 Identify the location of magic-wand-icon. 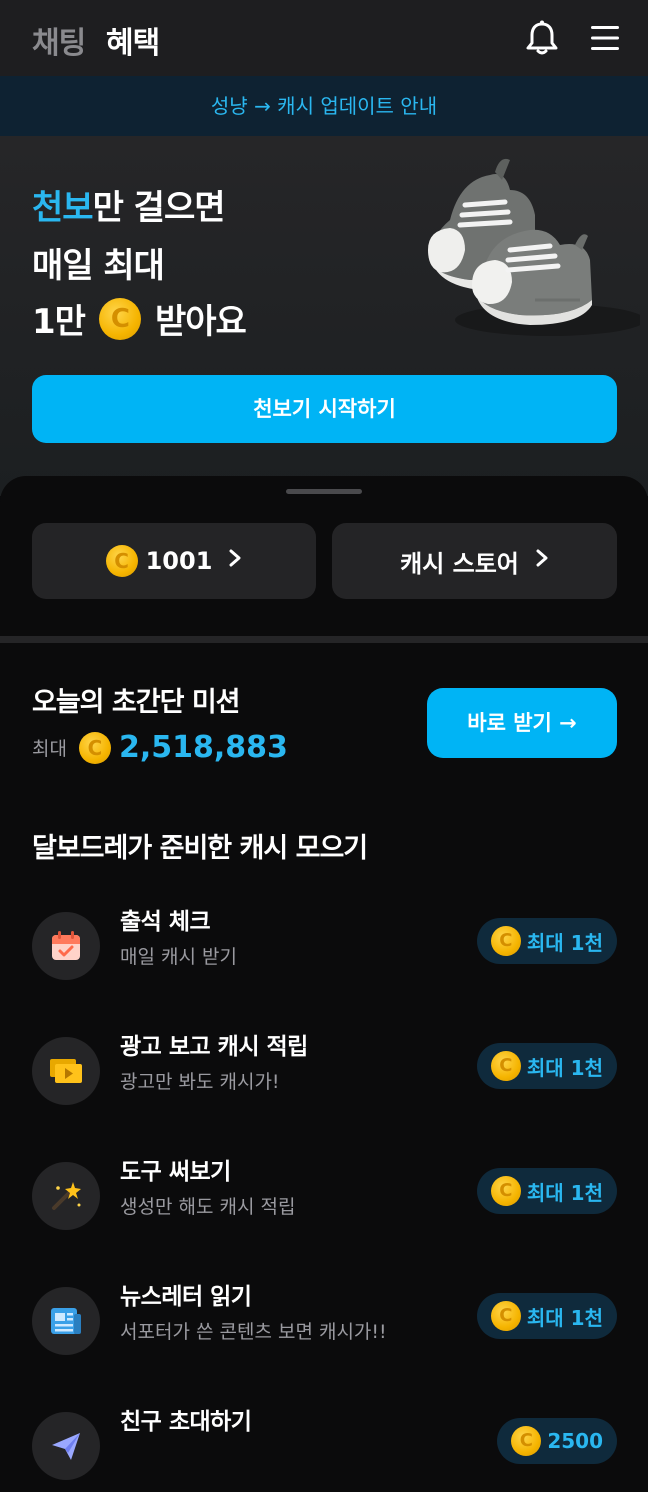
(66, 1196).